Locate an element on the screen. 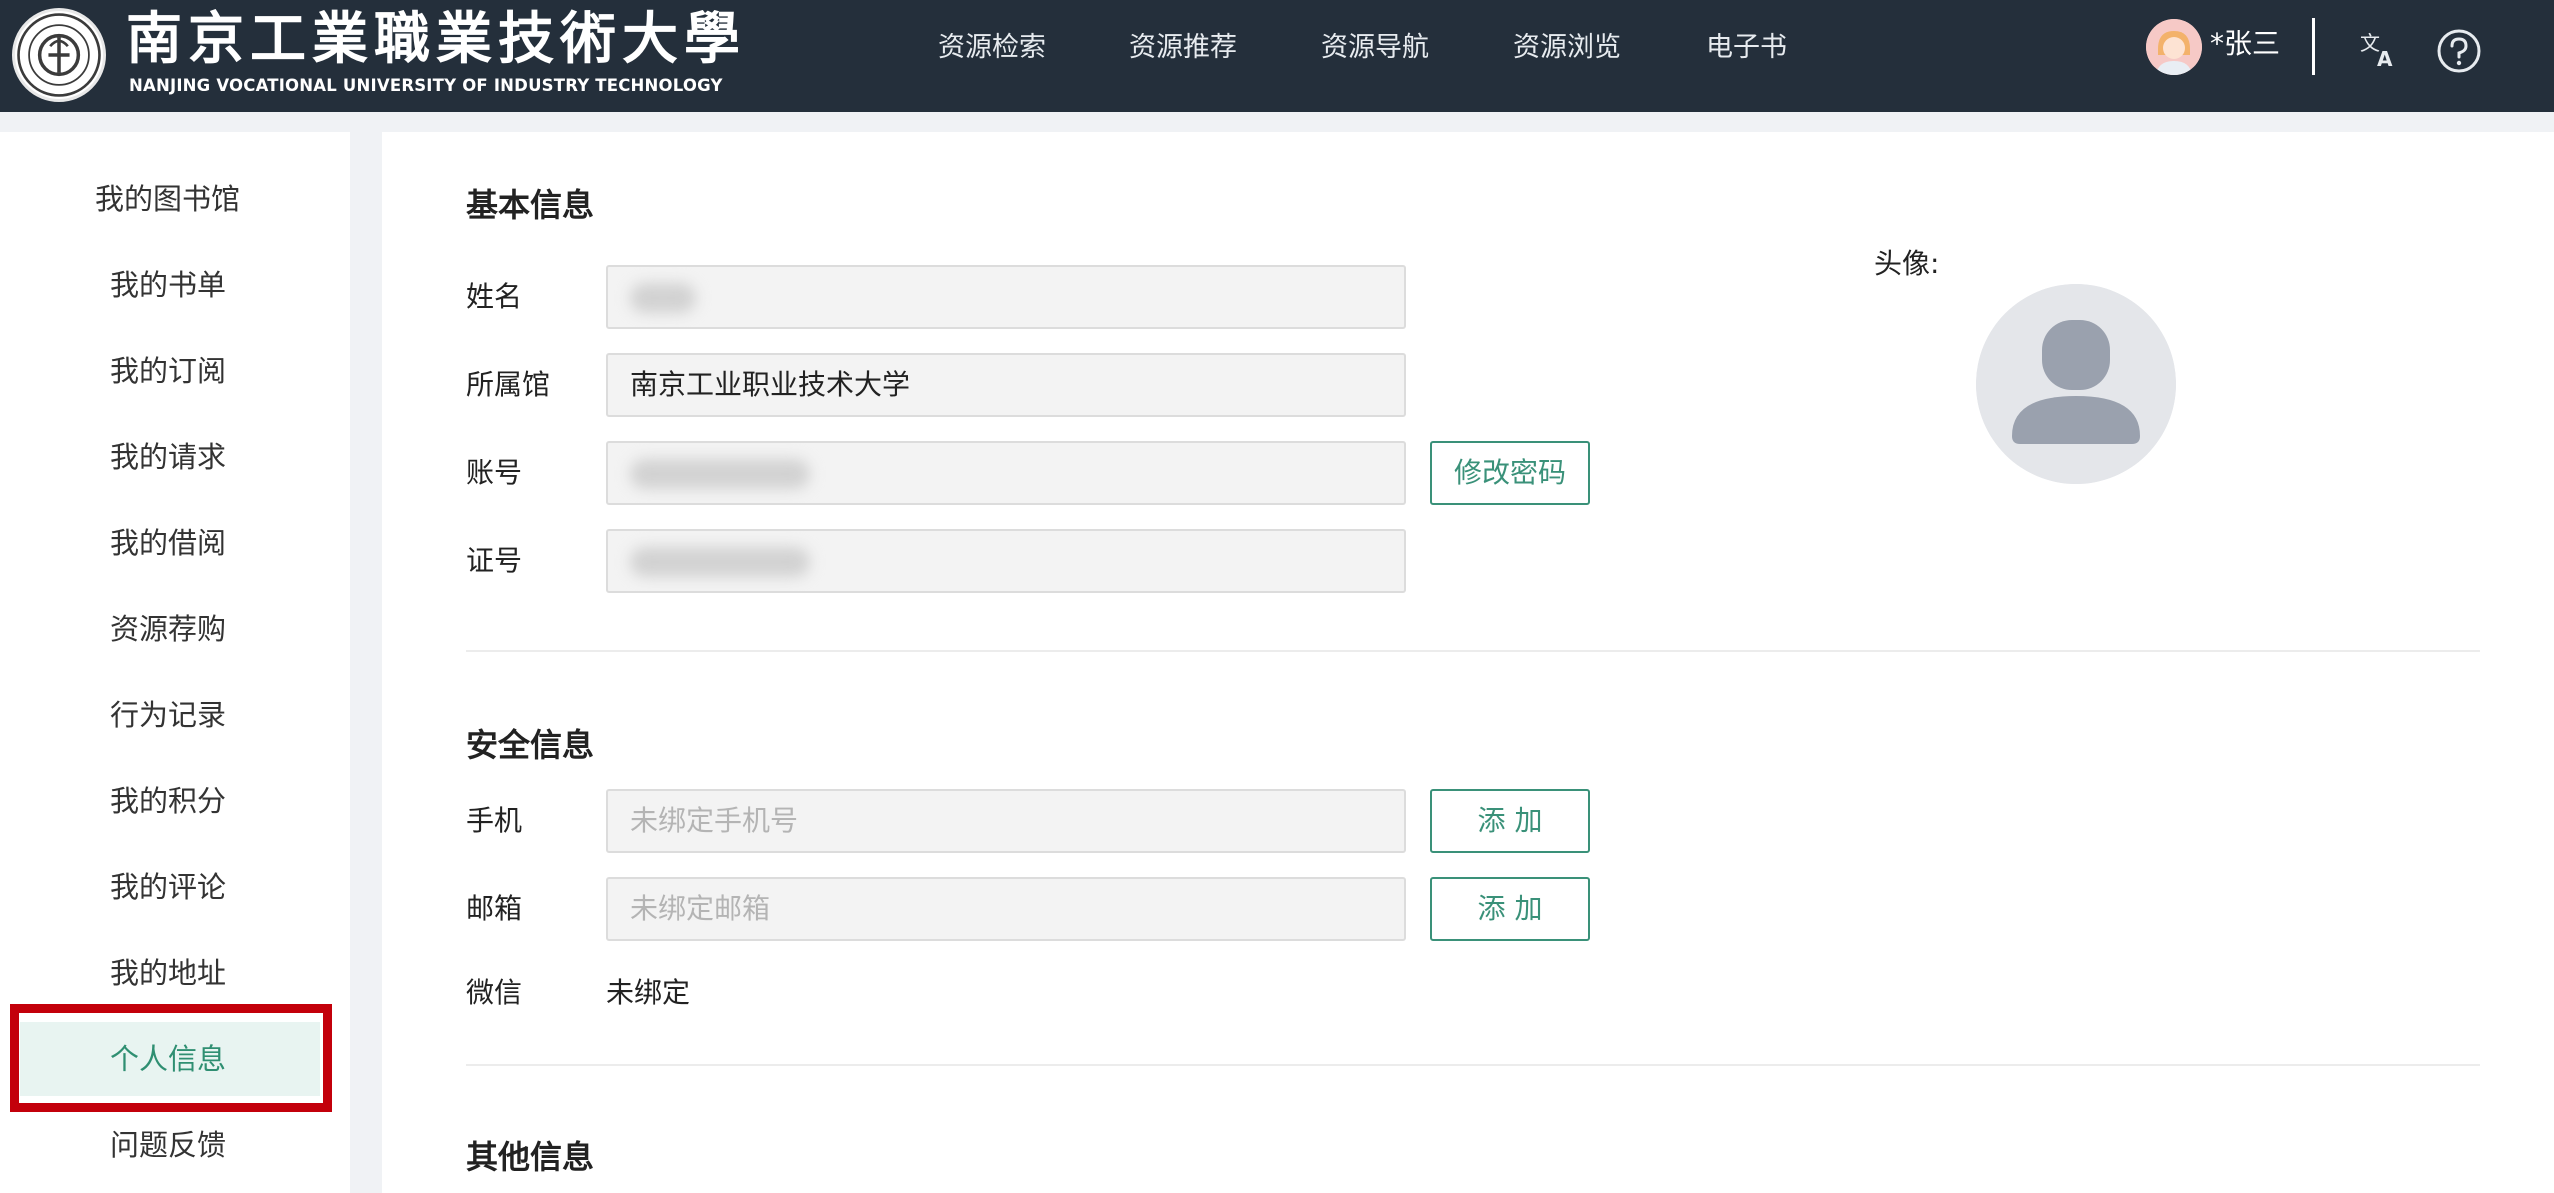 Image resolution: width=2554 pixels, height=1193 pixels. account-label: 账号 is located at coordinates (494, 472).